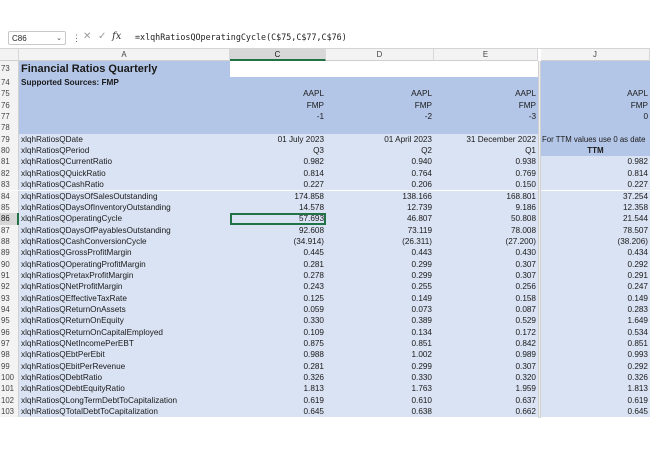  Describe the element at coordinates (380, 117) in the screenshot. I see `cell-d77: -2` at that location.